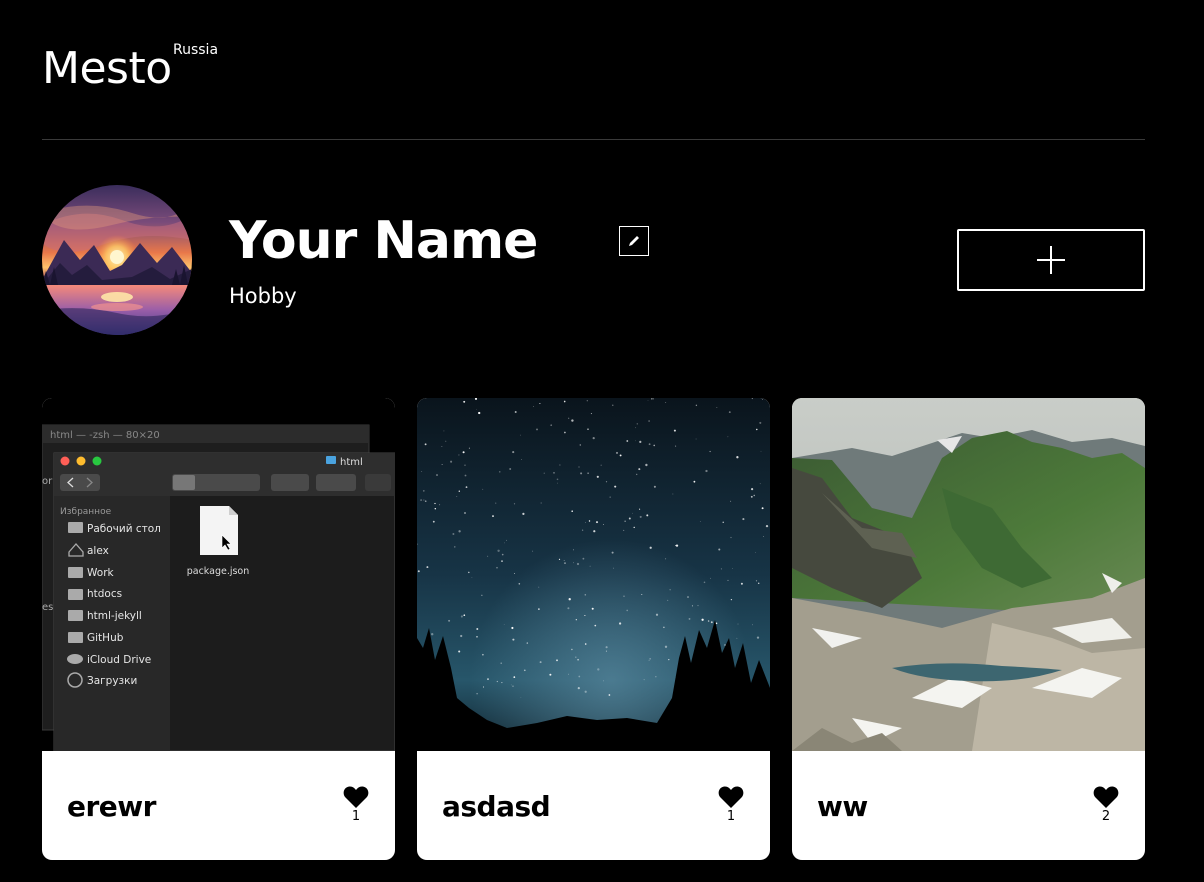 The image size is (1204, 882). Describe the element at coordinates (111, 806) in the screenshot. I see `card-title: erewr` at that location.